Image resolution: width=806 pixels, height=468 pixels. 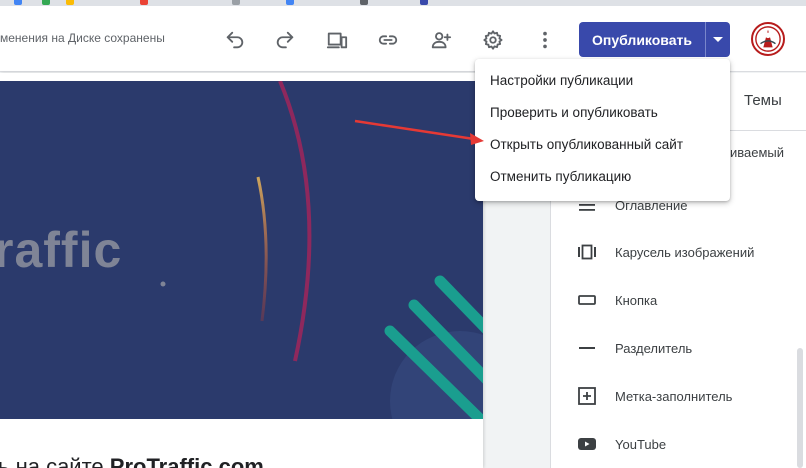 I want to click on avatar-logo-icon, so click(x=768, y=39).